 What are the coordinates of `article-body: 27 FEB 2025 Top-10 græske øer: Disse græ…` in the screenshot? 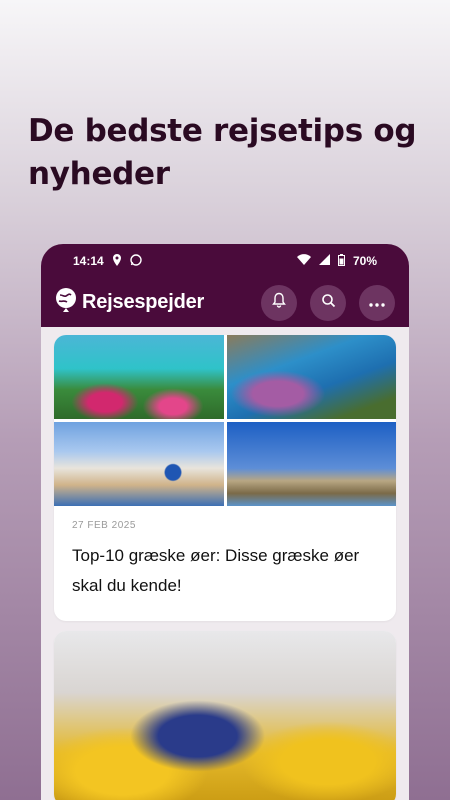 It's located at (225, 563).